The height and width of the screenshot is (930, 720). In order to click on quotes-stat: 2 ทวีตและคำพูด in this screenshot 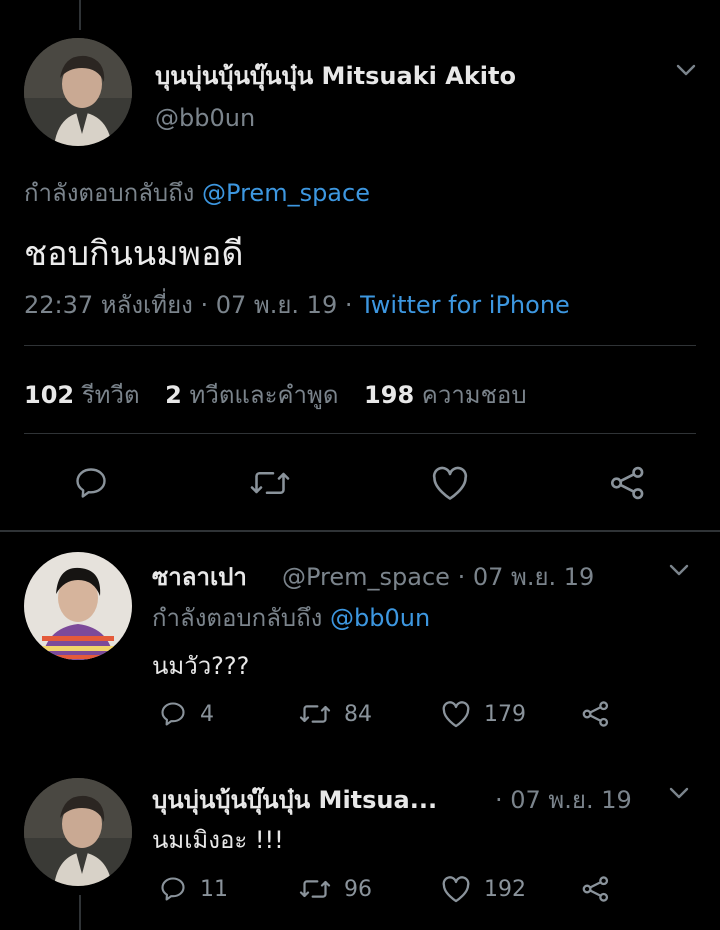, I will do `click(251, 395)`.